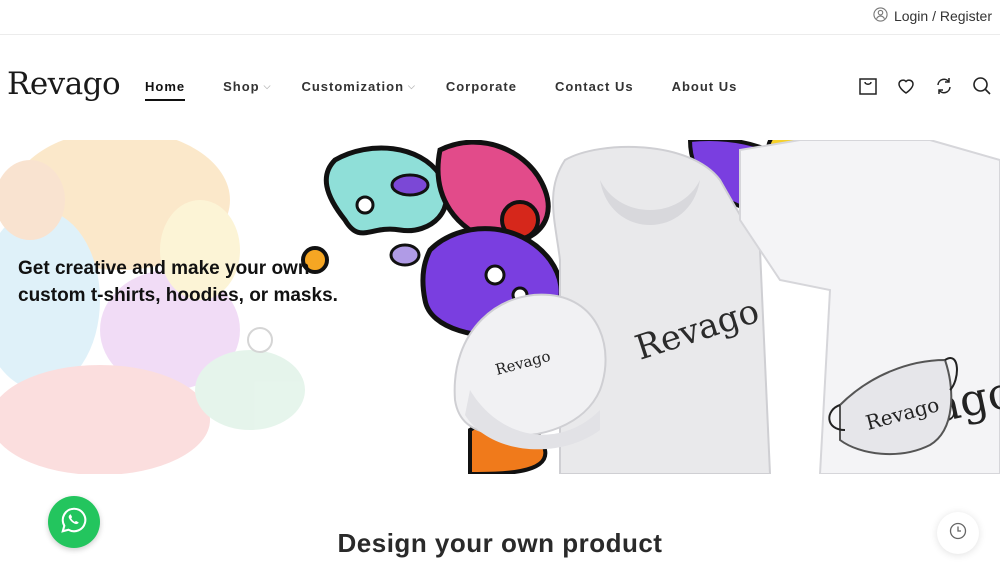 The width and height of the screenshot is (1000, 576). I want to click on user-icon, so click(880, 16).